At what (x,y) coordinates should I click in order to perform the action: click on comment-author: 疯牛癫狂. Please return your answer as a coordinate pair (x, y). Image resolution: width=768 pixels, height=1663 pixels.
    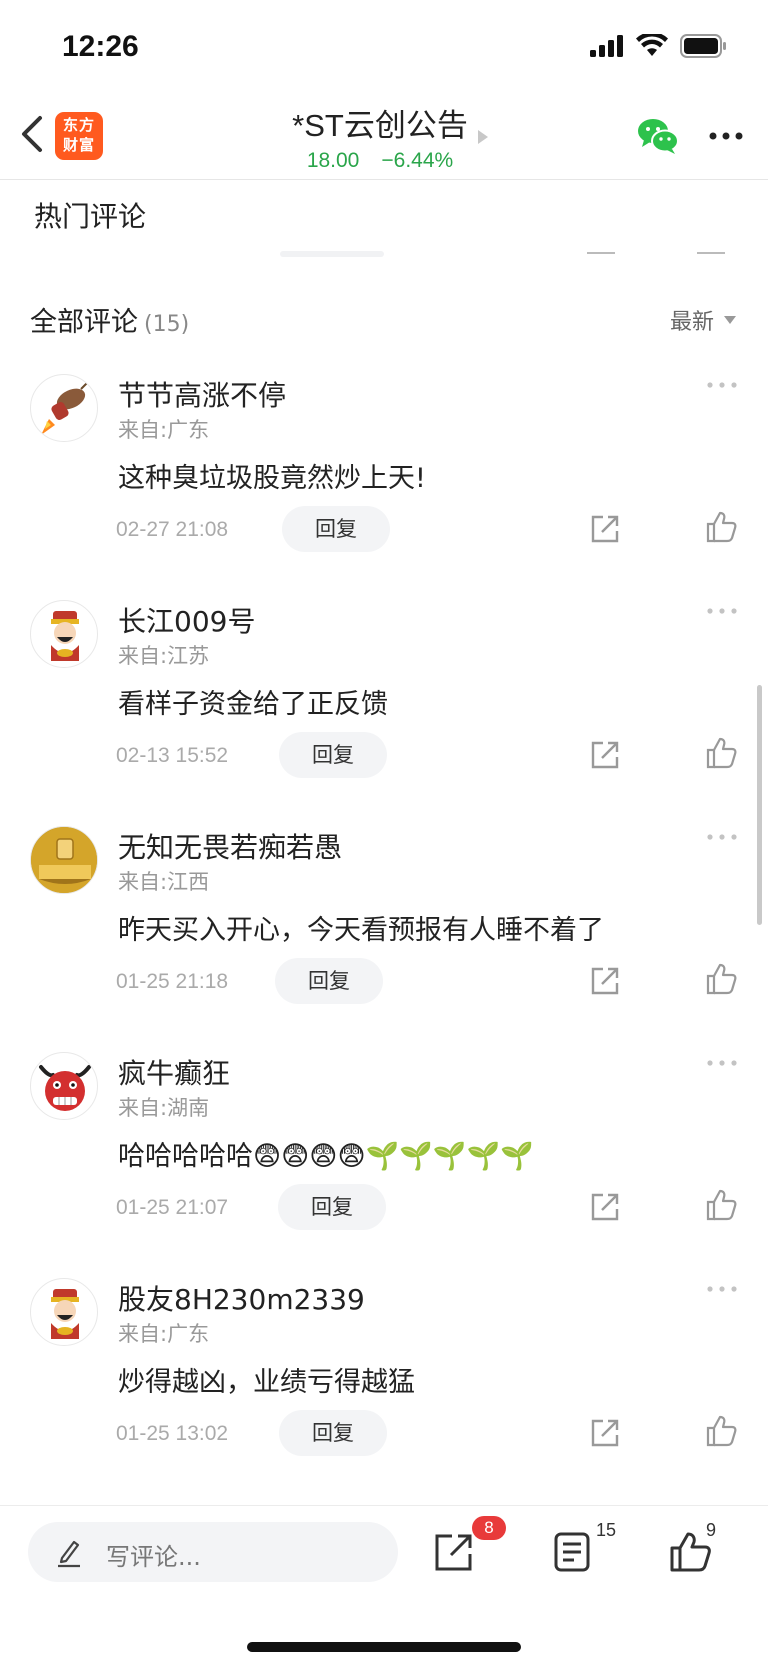
    Looking at the image, I should click on (174, 1072).